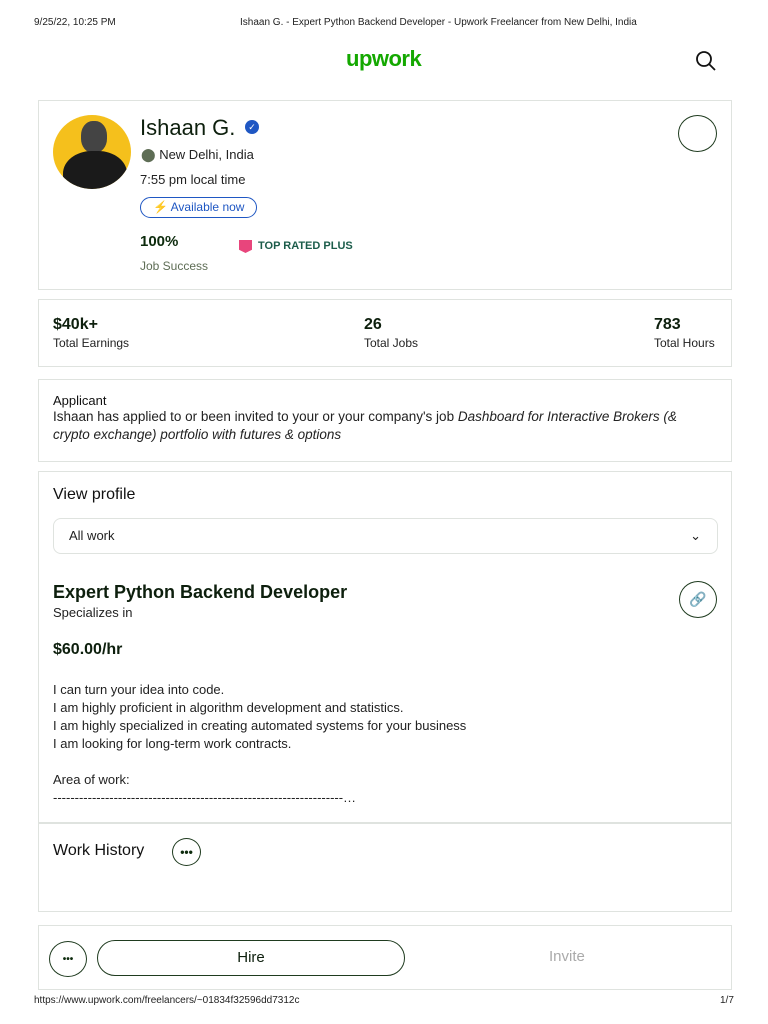 The width and height of the screenshot is (768, 1024). I want to click on stat-value: 26, so click(373, 324).